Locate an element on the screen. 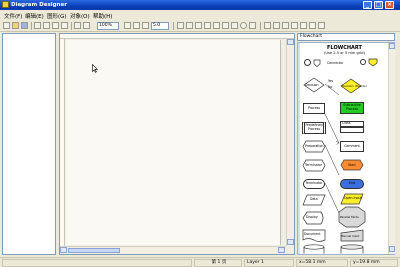 The image size is (400, 267). status-bar: 第 1 页 Layer 1 x=58.1 mm y=19.8 mm is located at coordinates (200, 262).